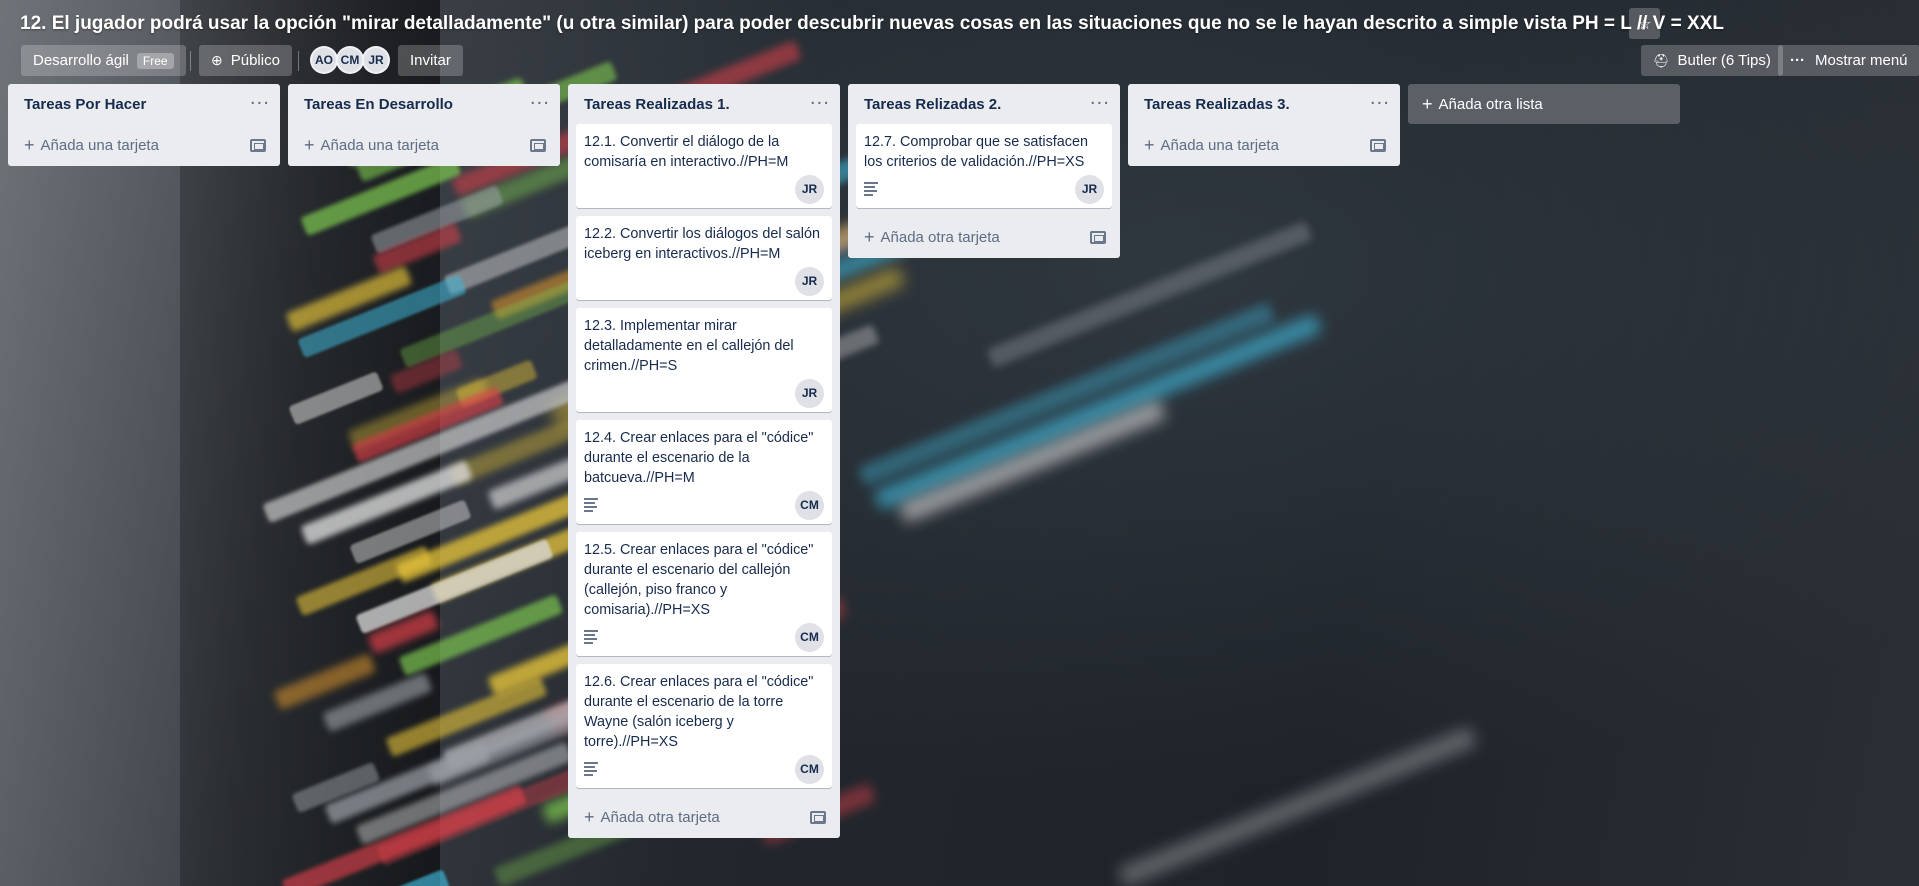  Describe the element at coordinates (81, 60) in the screenshot. I see `team-name: Desarrollo ágil` at that location.